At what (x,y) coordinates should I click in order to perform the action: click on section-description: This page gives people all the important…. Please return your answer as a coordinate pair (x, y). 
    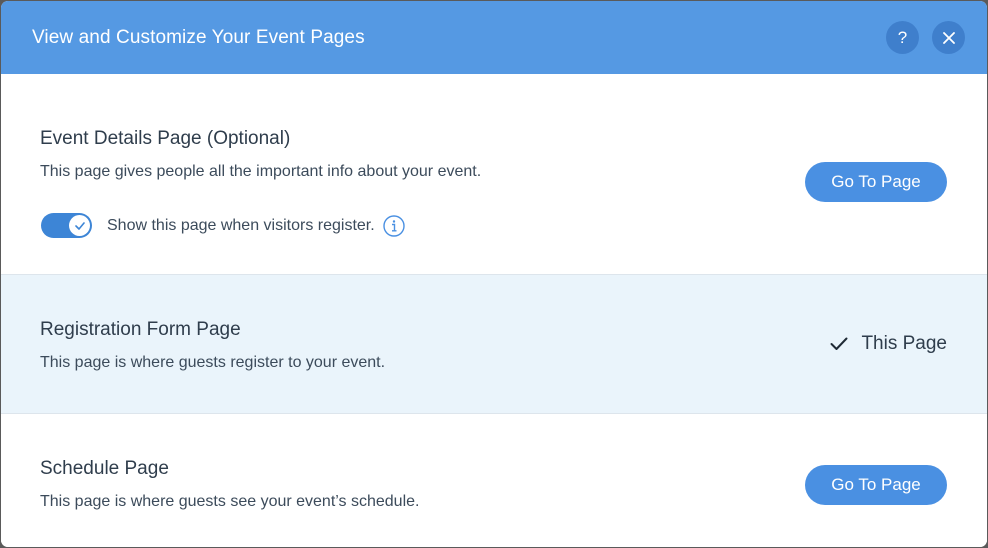
    Looking at the image, I should click on (261, 171).